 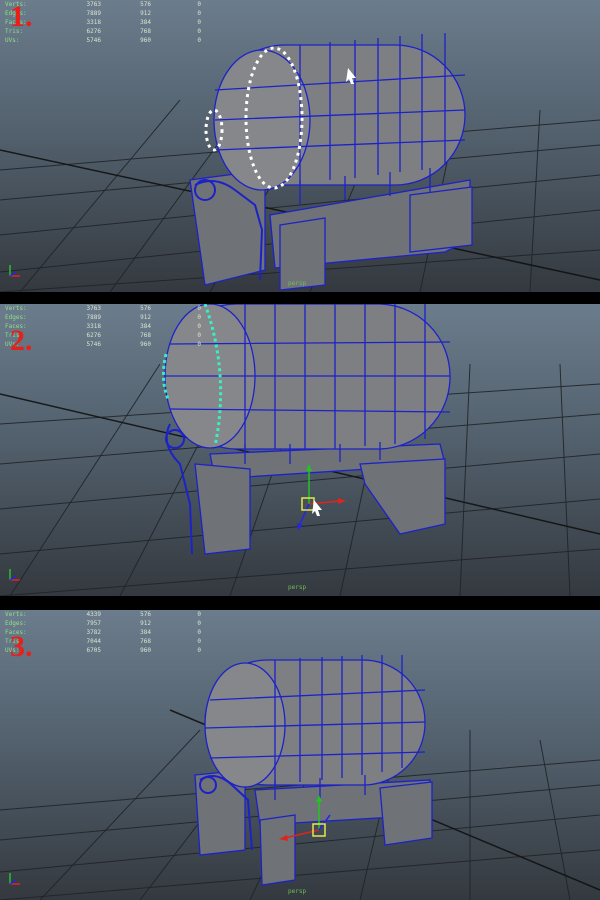 I want to click on step-label: 1., so click(x=21, y=16).